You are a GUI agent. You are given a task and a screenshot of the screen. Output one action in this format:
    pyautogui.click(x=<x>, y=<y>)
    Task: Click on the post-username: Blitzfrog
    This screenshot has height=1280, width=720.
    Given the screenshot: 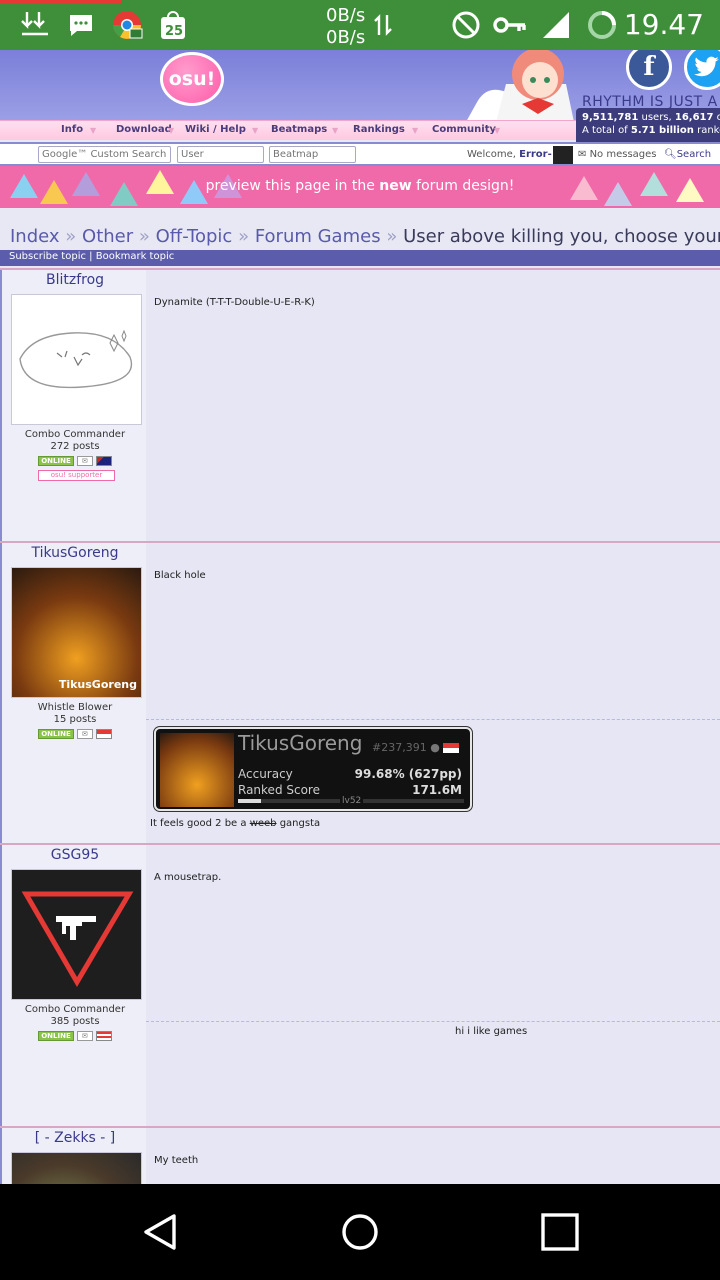 What is the action you would take?
    pyautogui.click(x=75, y=280)
    